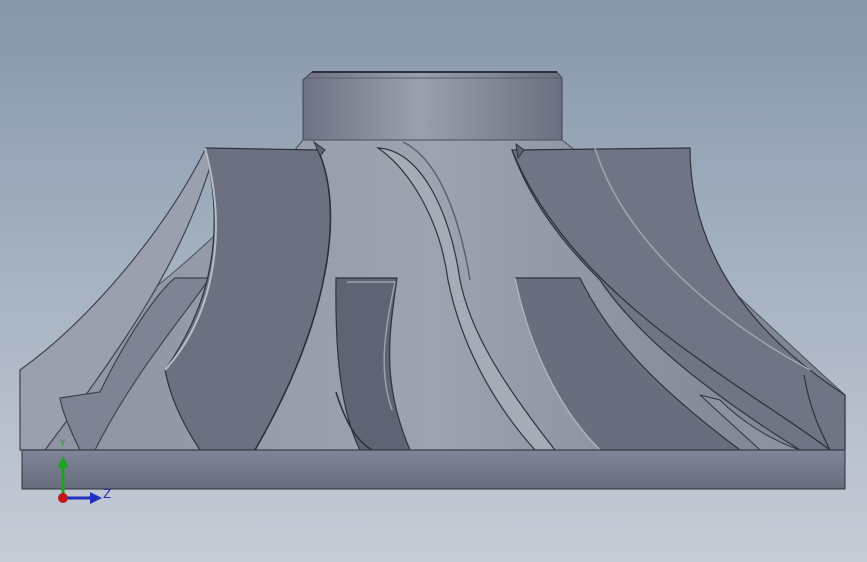 Image resolution: width=867 pixels, height=562 pixels. What do you see at coordinates (107, 494) in the screenshot?
I see `axis-label-z: Z` at bounding box center [107, 494].